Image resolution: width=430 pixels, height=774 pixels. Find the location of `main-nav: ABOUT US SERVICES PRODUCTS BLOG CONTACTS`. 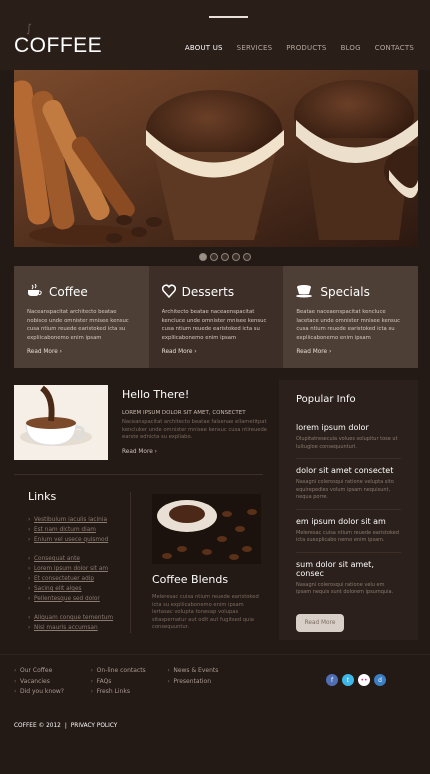

main-nav: ABOUT US SERVICES PRODUCTS BLOG CONTACTS is located at coordinates (299, 48).